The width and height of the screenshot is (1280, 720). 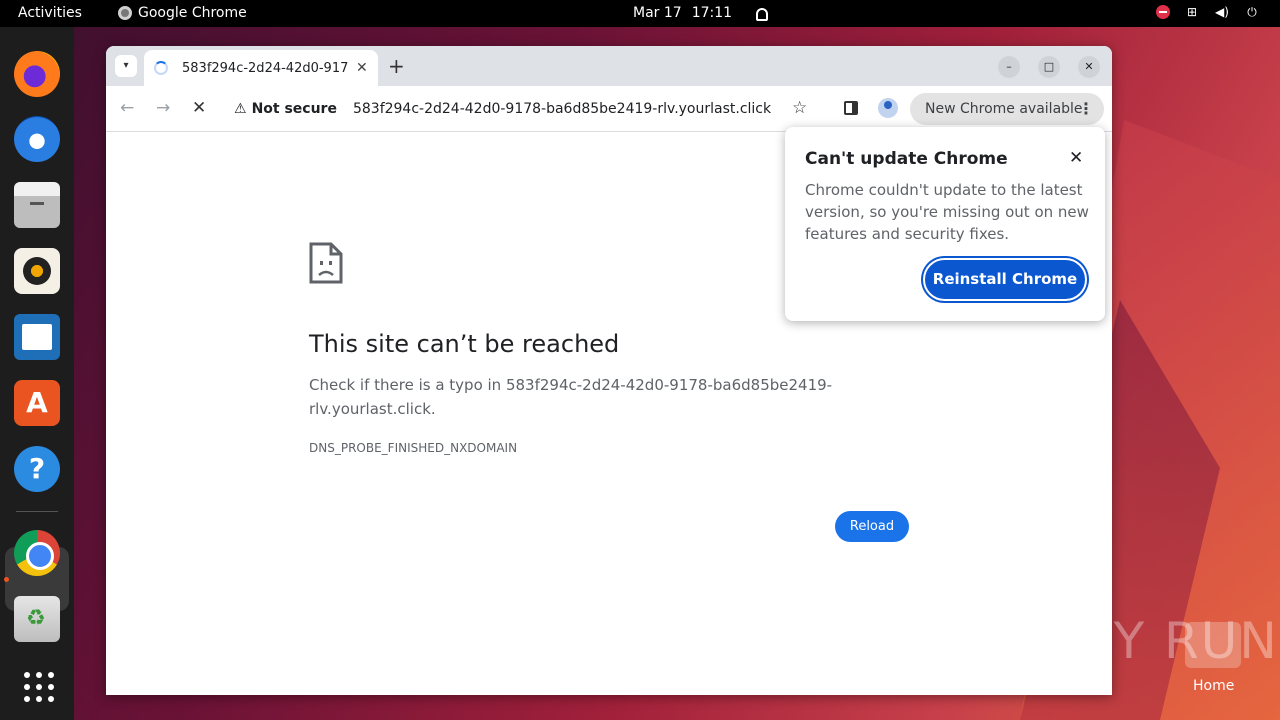 I want to click on home-folder-icon, so click(x=1213, y=645).